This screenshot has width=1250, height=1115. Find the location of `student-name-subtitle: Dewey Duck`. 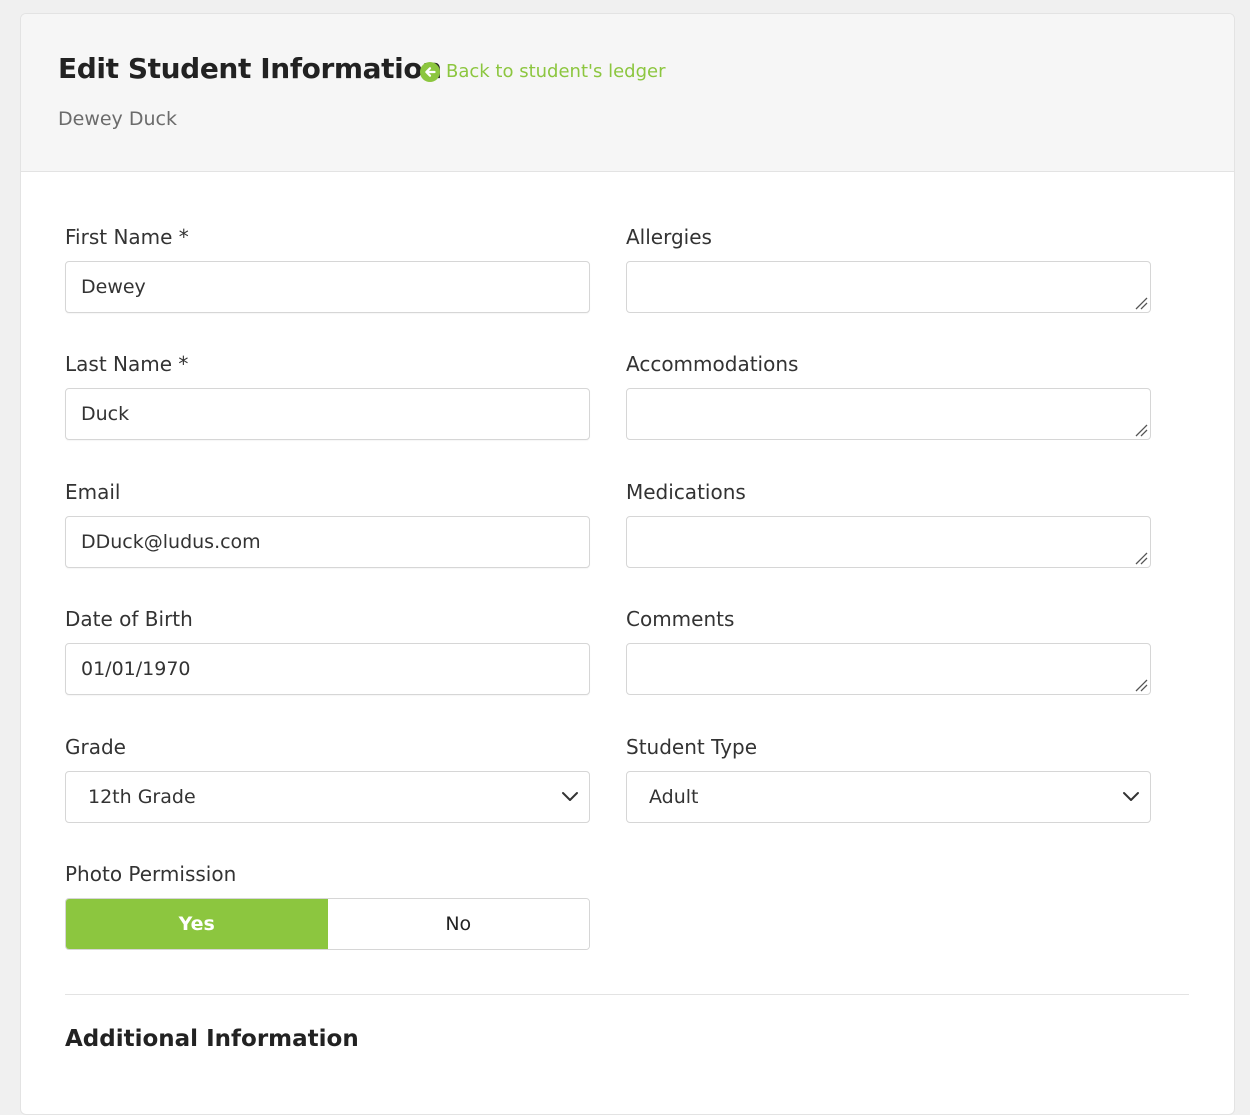

student-name-subtitle: Dewey Duck is located at coordinates (117, 119).